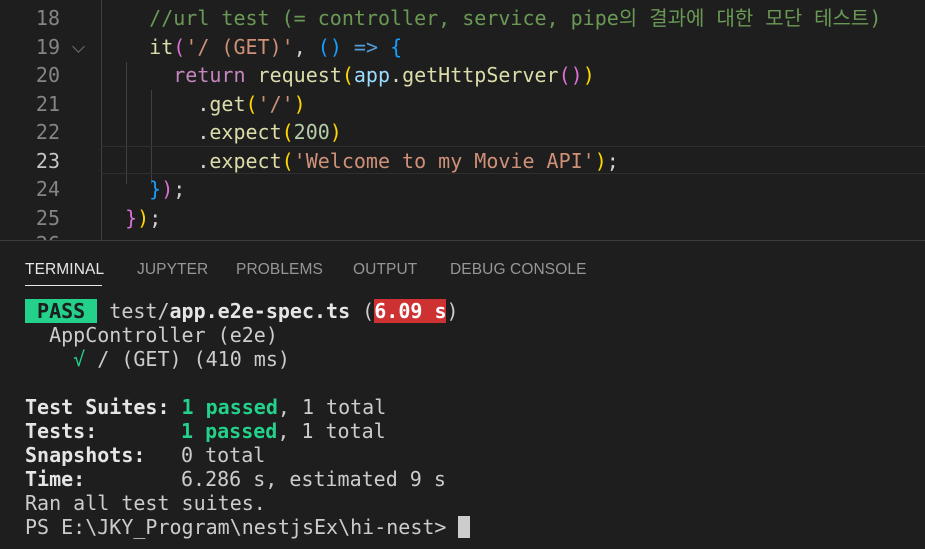 This screenshot has width=925, height=549. What do you see at coordinates (206, 407) in the screenshot?
I see `summary-suites: Test Suites: 1 passed, 1 total` at bounding box center [206, 407].